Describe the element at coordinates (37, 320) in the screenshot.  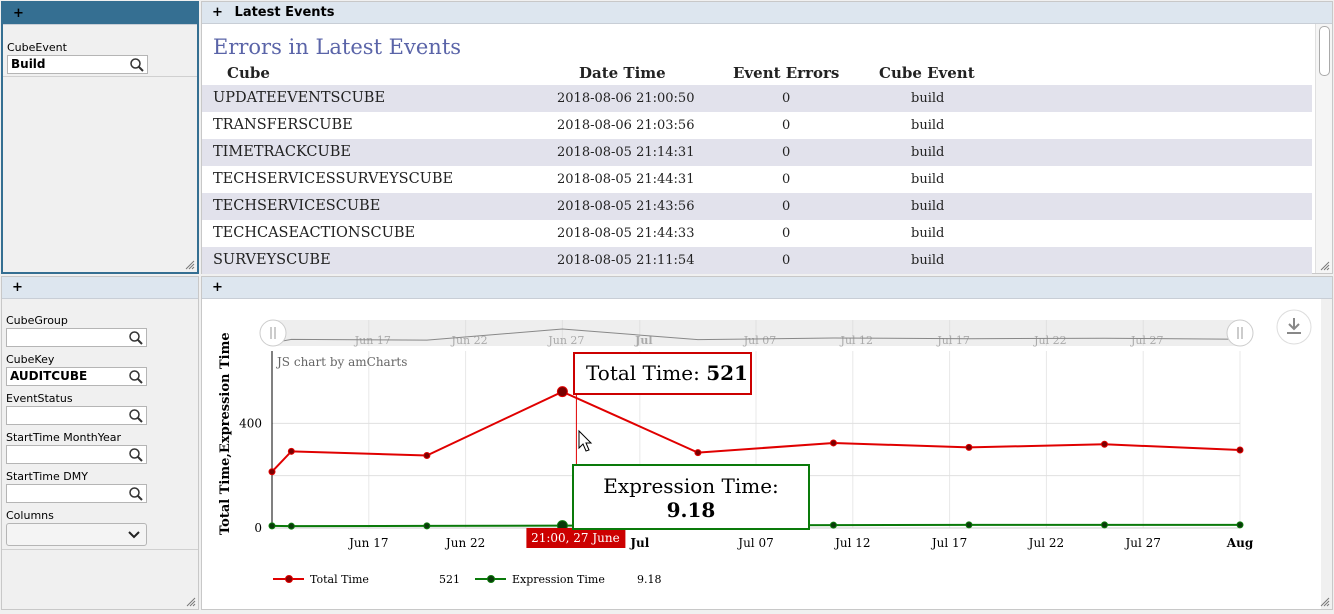
I see `filter-label-cube-group: CubeGroup` at that location.